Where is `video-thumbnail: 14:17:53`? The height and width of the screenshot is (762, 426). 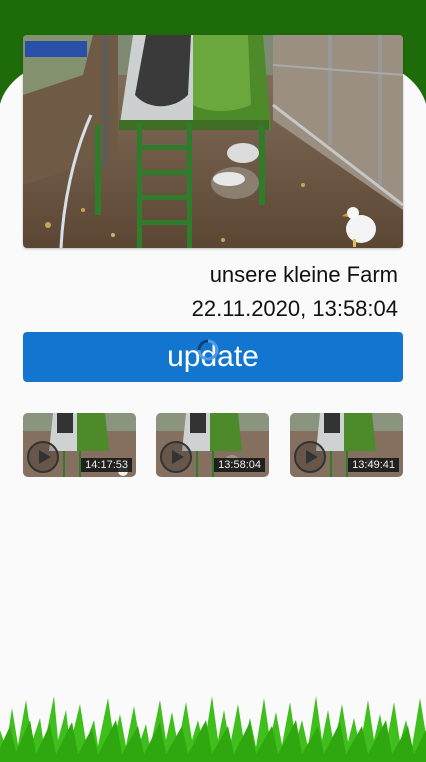 video-thumbnail: 14:17:53 is located at coordinates (79, 445).